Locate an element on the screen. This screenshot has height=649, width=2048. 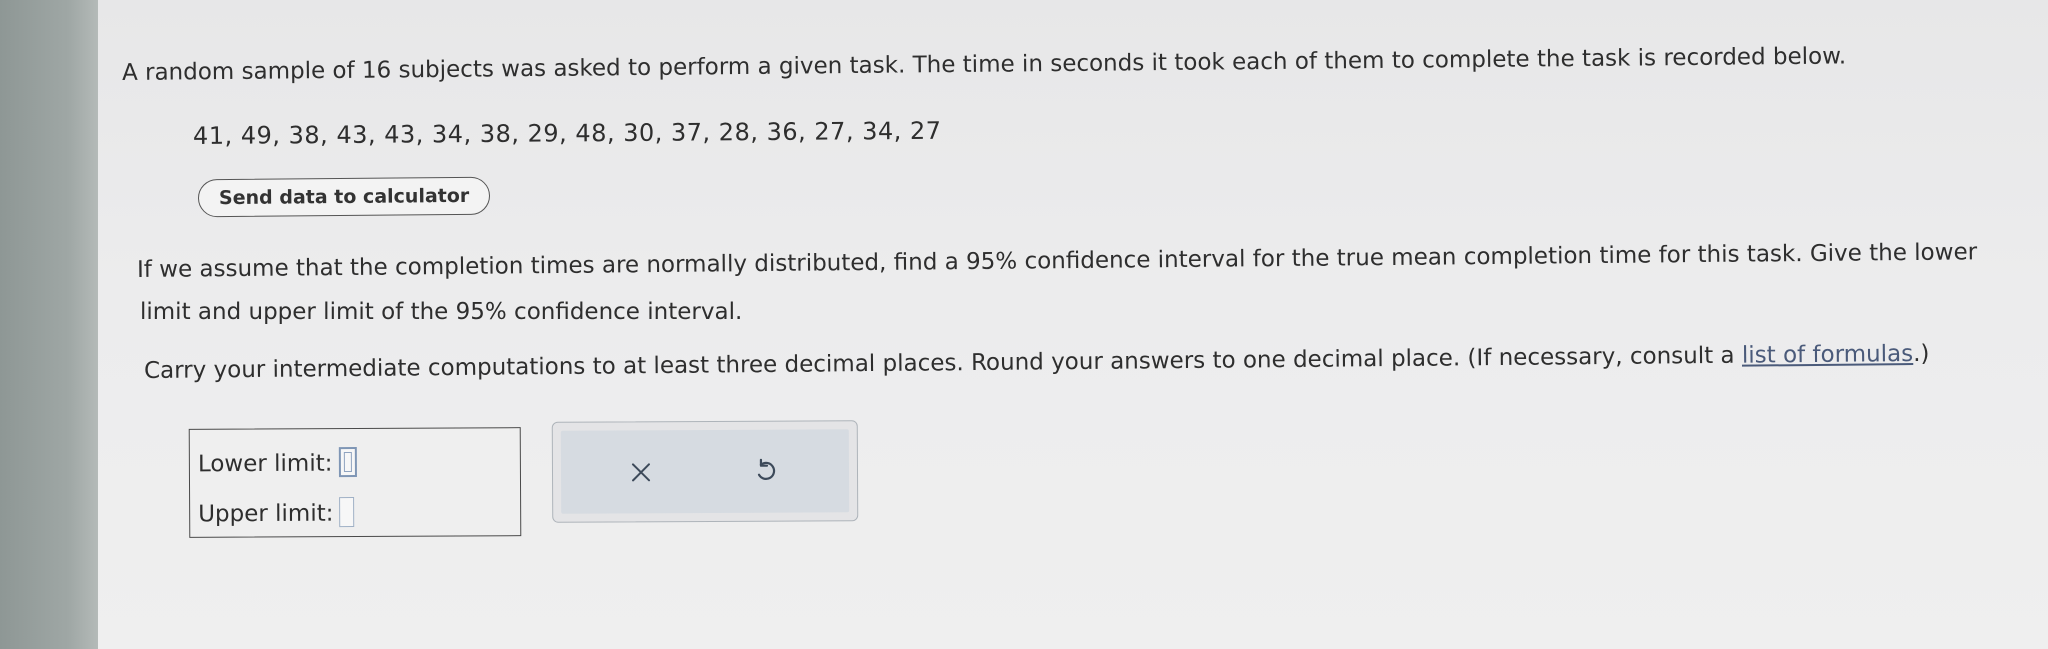
undo-button is located at coordinates (766, 472).